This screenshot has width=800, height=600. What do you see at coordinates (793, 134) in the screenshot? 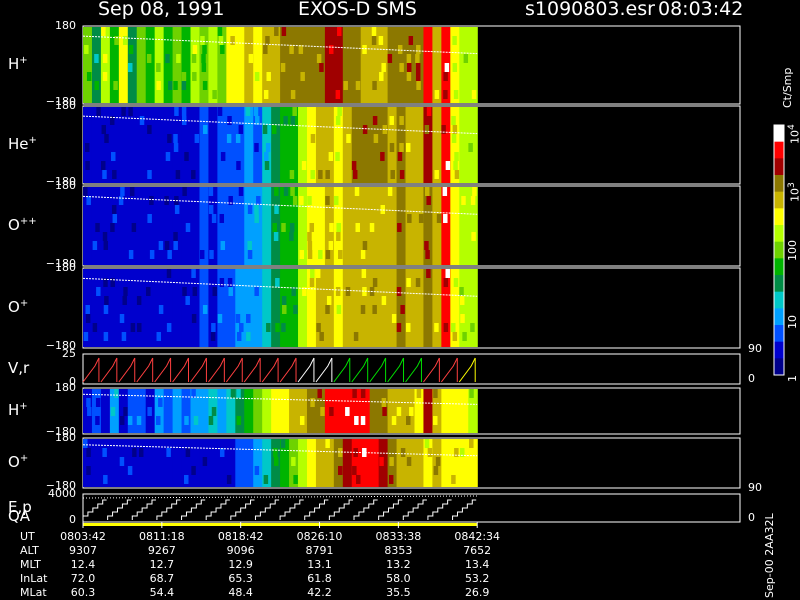
I see `colorbar-tick-4: 104` at bounding box center [793, 134].